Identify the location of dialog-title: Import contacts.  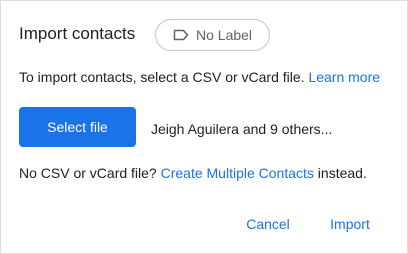
(77, 33).